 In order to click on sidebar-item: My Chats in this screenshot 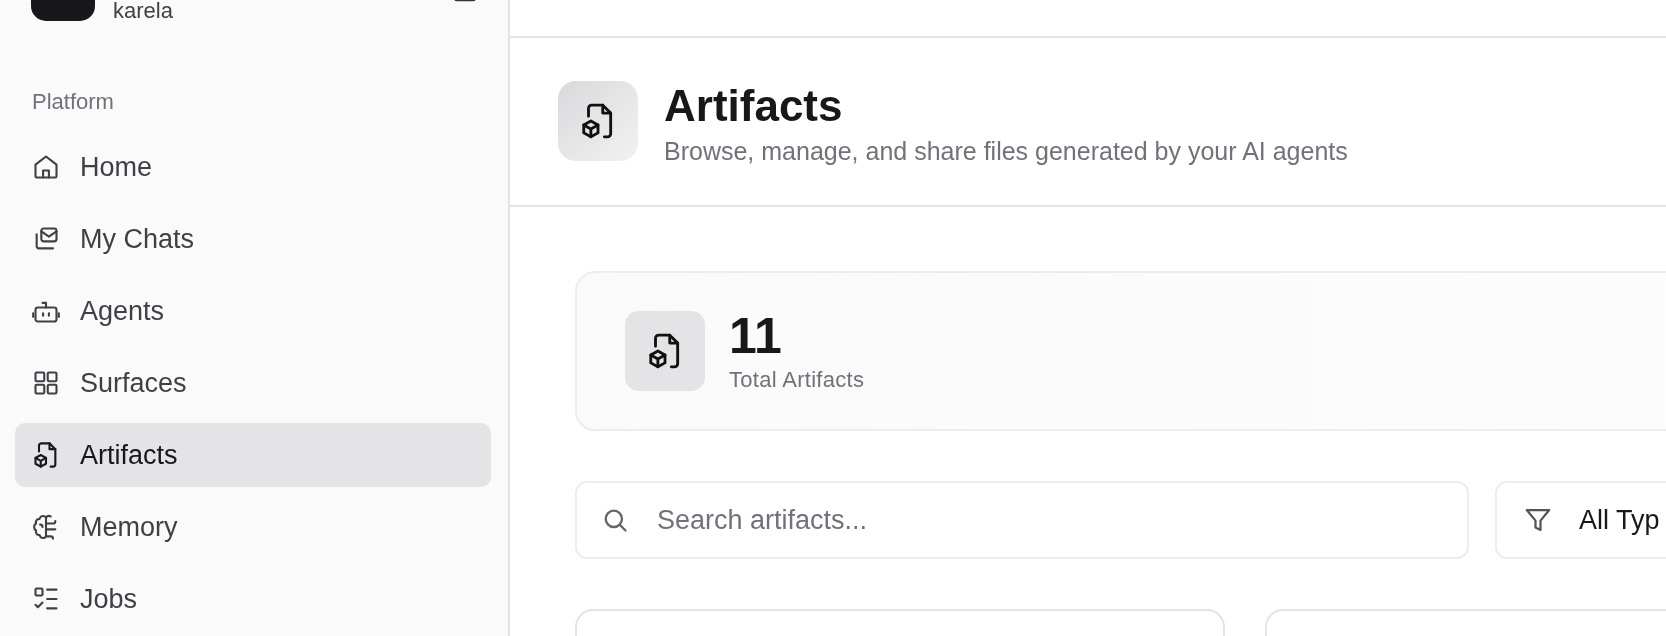, I will do `click(253, 239)`.